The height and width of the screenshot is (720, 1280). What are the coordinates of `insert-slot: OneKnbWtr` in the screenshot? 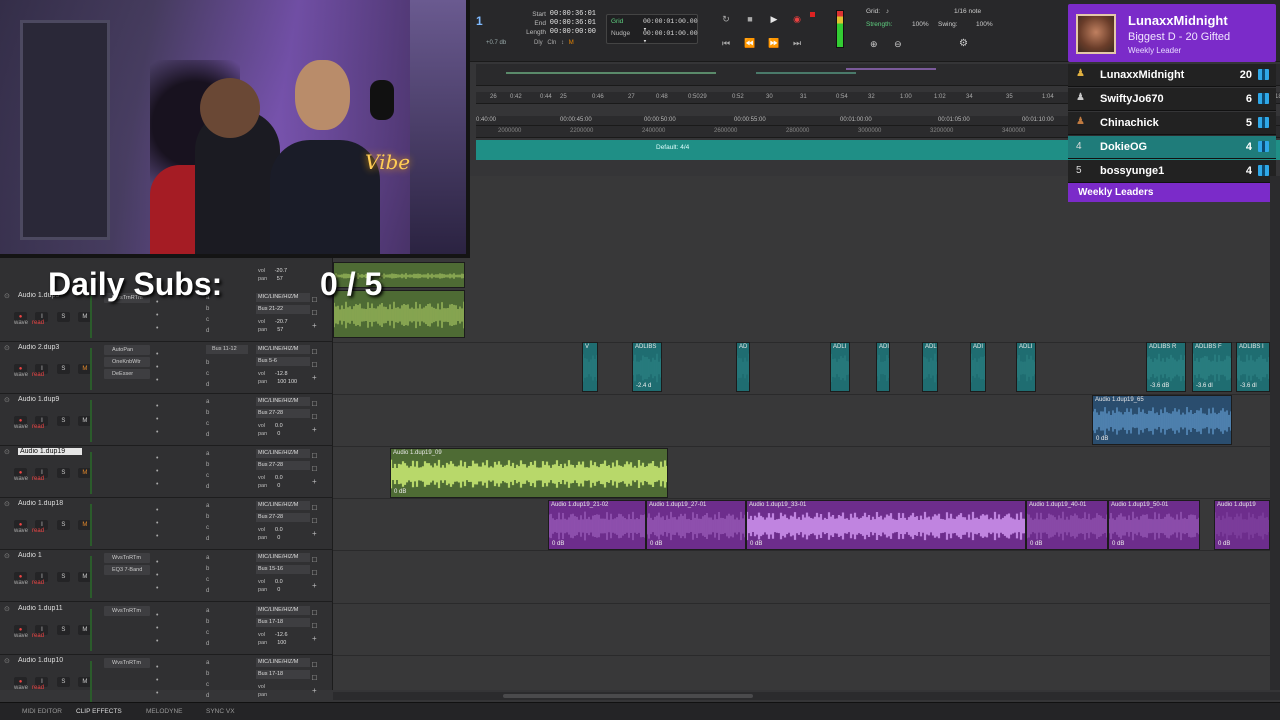 It's located at (127, 362).